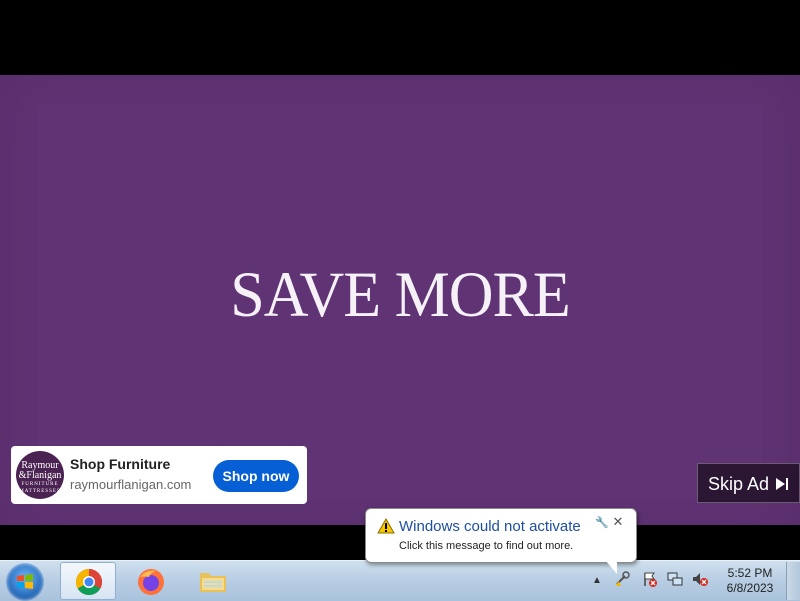  I want to click on skip-ad-label: Skip Ad, so click(739, 484).